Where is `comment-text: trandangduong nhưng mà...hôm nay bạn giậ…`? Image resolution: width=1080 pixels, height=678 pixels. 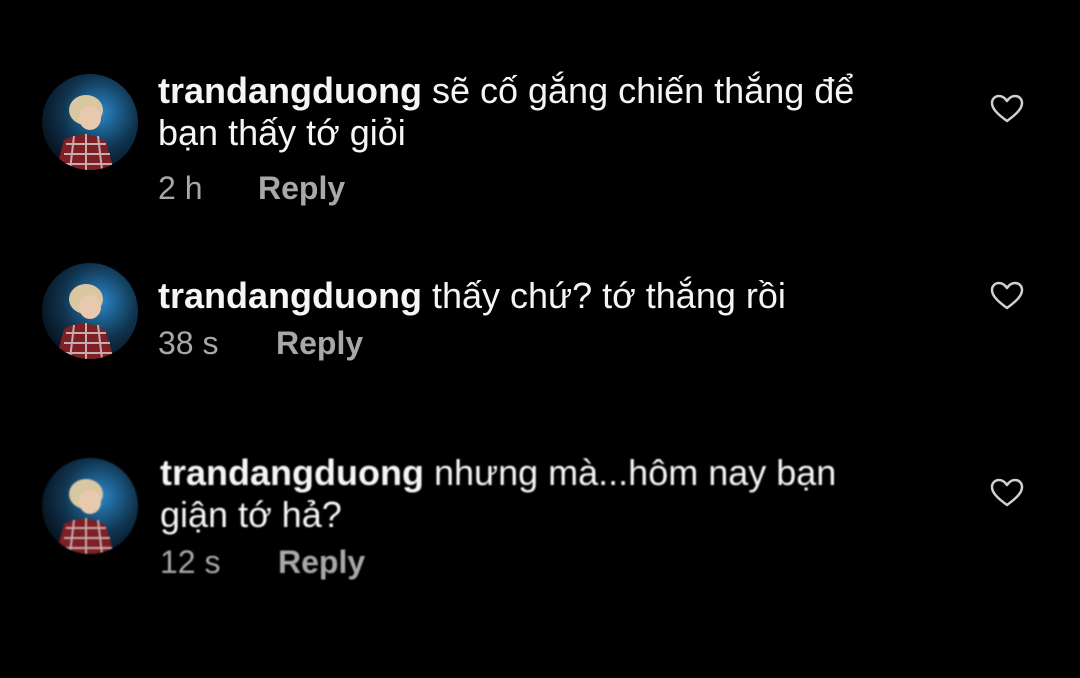 comment-text: trandangduong nhưng mà...hôm nay bạn giậ… is located at coordinates (520, 494).